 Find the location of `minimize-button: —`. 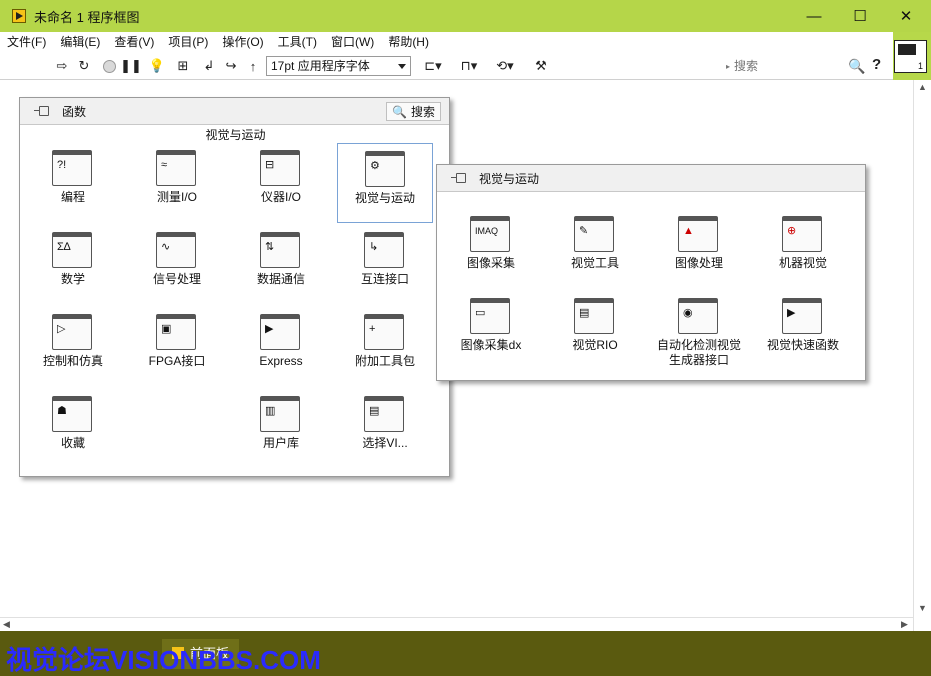

minimize-button: — is located at coordinates (814, 16).